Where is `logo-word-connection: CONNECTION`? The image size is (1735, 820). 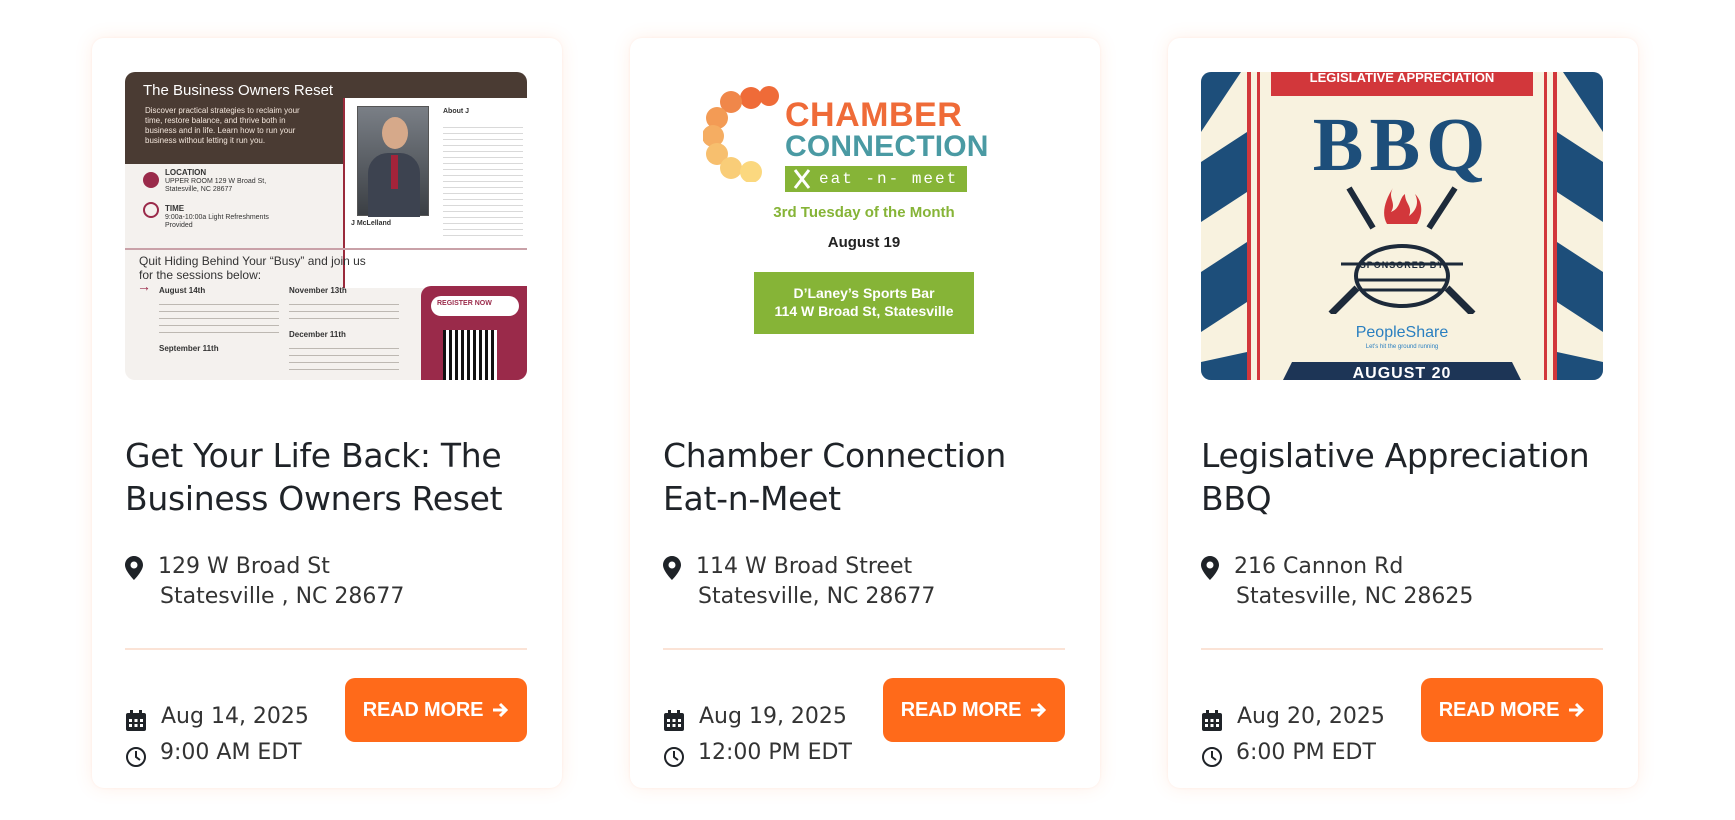
logo-word-connection: CONNECTION is located at coordinates (887, 146).